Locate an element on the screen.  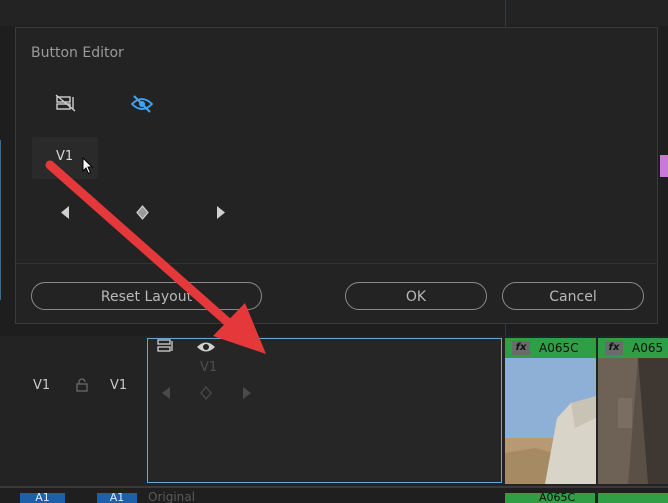
audio-clip-1: A065C is located at coordinates (550, 498).